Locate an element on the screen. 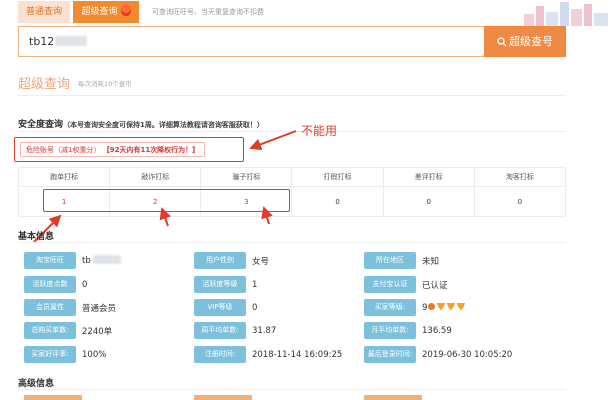 This screenshot has height=400, width=615. tab-normal-label: 普通查询 is located at coordinates (43, 12).